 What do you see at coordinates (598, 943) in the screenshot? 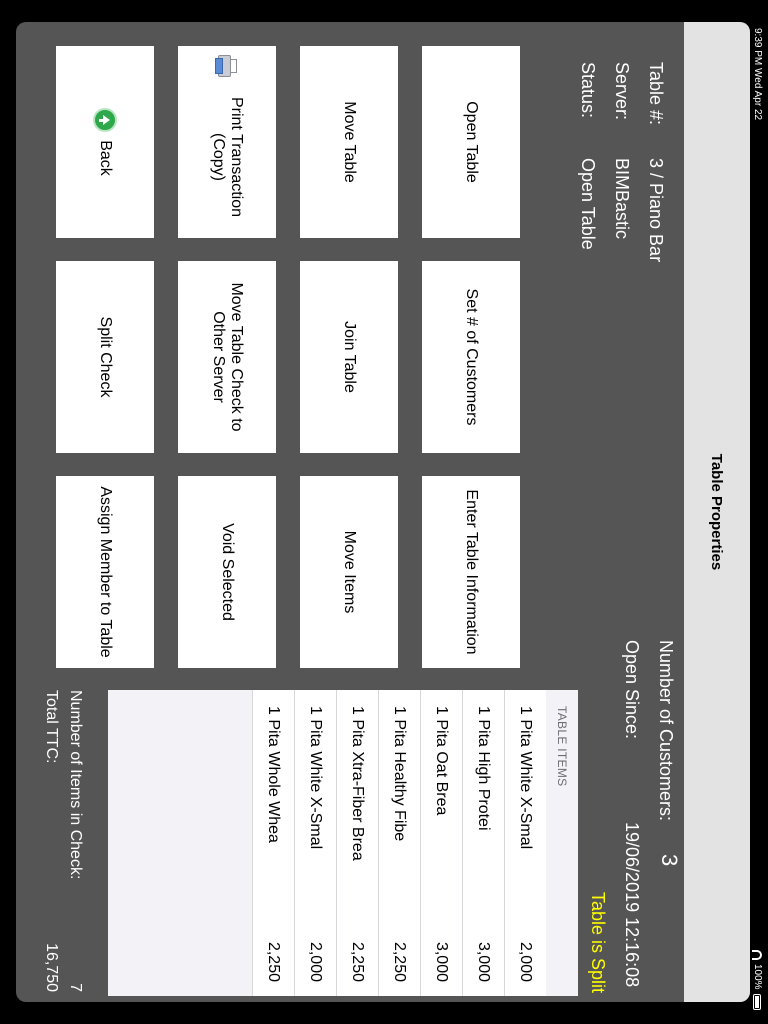
I see `split-notice: Table is Split` at bounding box center [598, 943].